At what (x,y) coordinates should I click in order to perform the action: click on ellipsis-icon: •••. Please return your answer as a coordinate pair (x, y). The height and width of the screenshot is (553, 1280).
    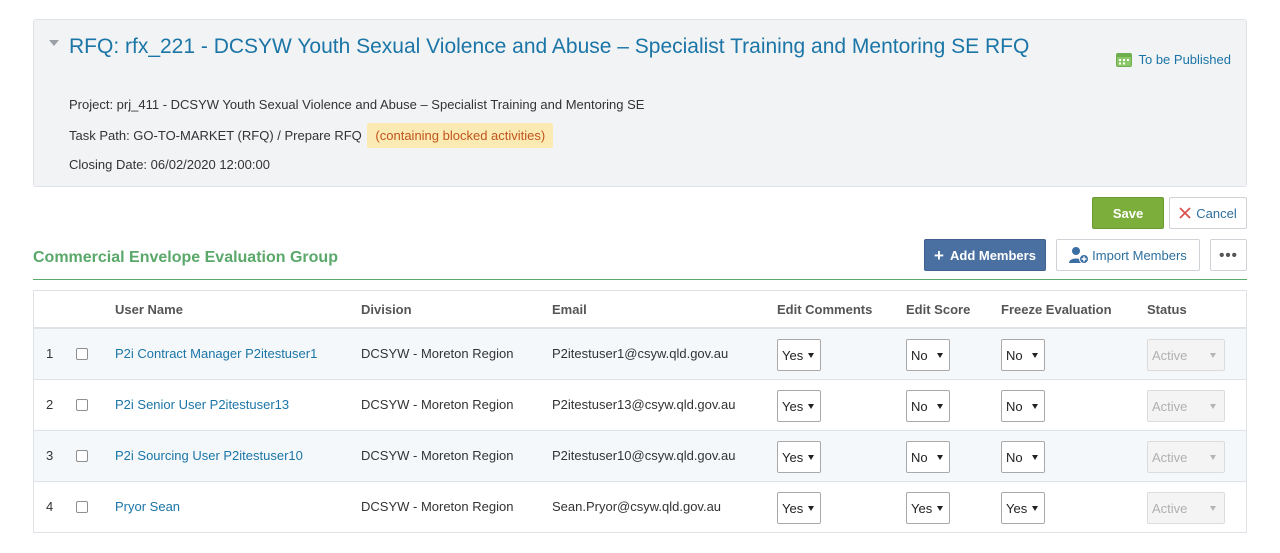
    Looking at the image, I should click on (1228, 255).